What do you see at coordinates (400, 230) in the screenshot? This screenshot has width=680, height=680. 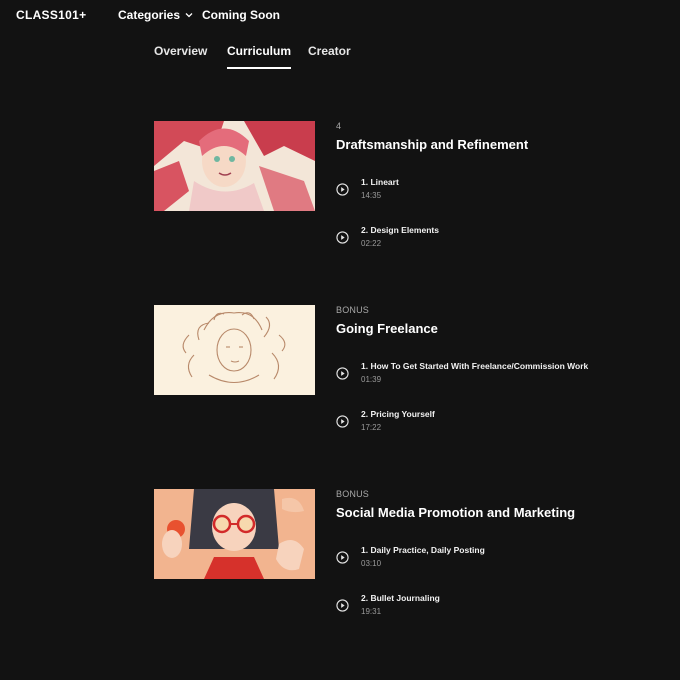 I see `lesson-title: 2. Design Elements` at bounding box center [400, 230].